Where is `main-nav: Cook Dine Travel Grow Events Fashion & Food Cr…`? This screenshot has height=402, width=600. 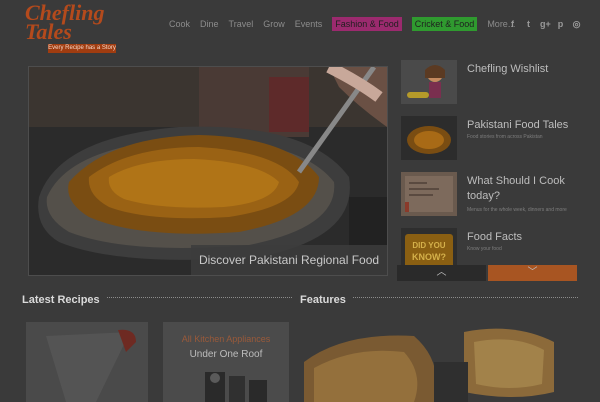 main-nav: Cook Dine Travel Grow Events Fashion & Food Cr… is located at coordinates (342, 24).